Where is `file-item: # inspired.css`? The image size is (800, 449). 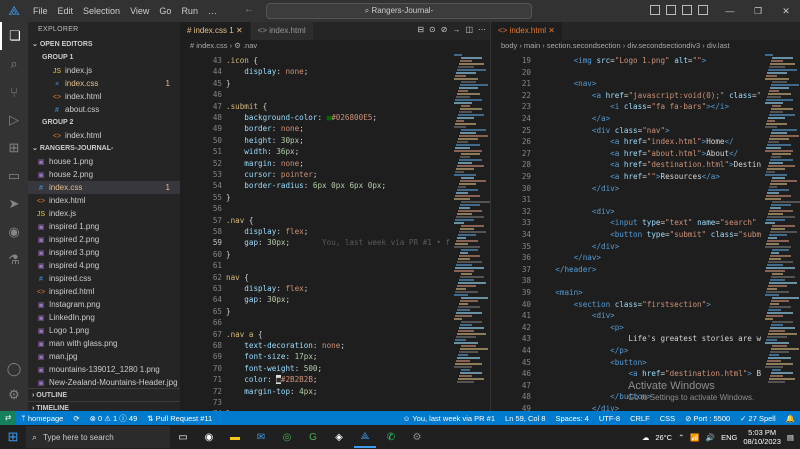
file-item: # inspired.css is located at coordinates (104, 278).